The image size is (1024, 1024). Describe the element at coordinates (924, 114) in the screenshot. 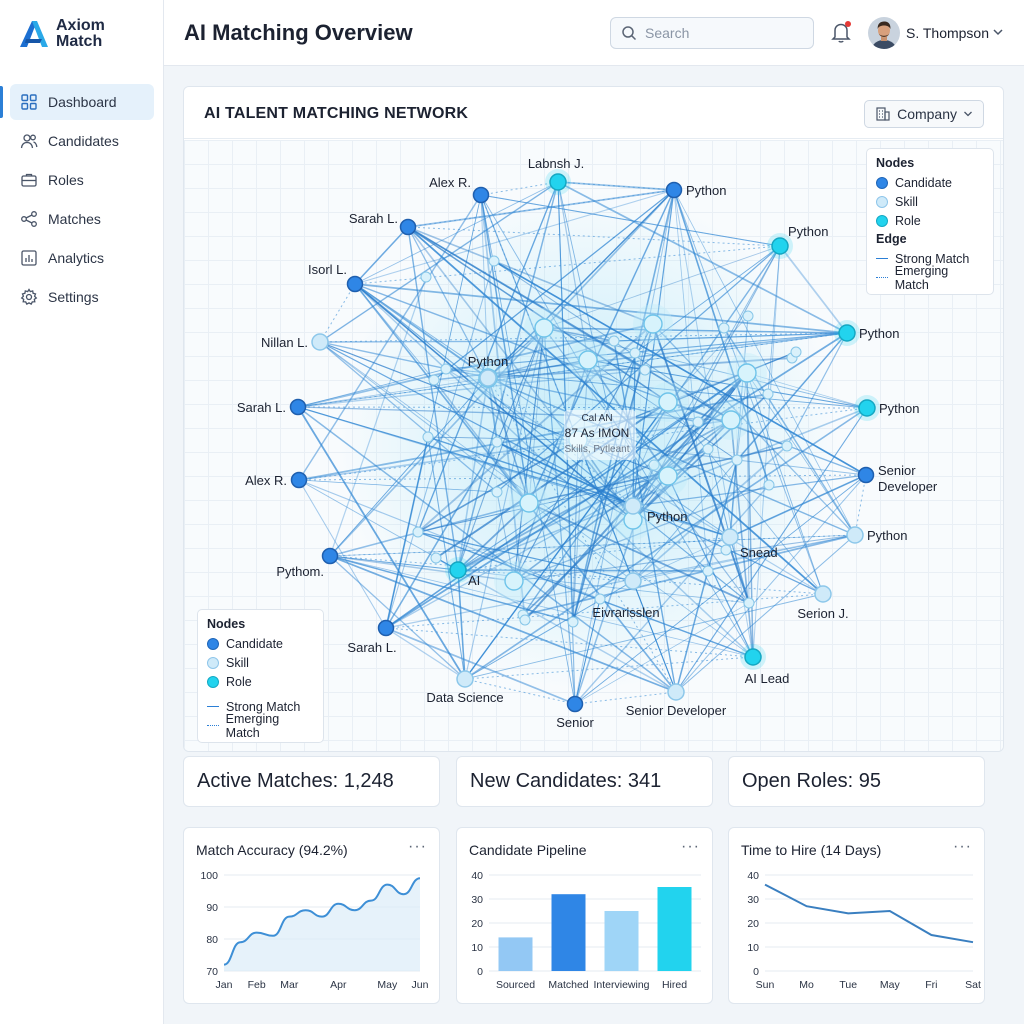

I see `company-filter-dropdown: Company` at that location.